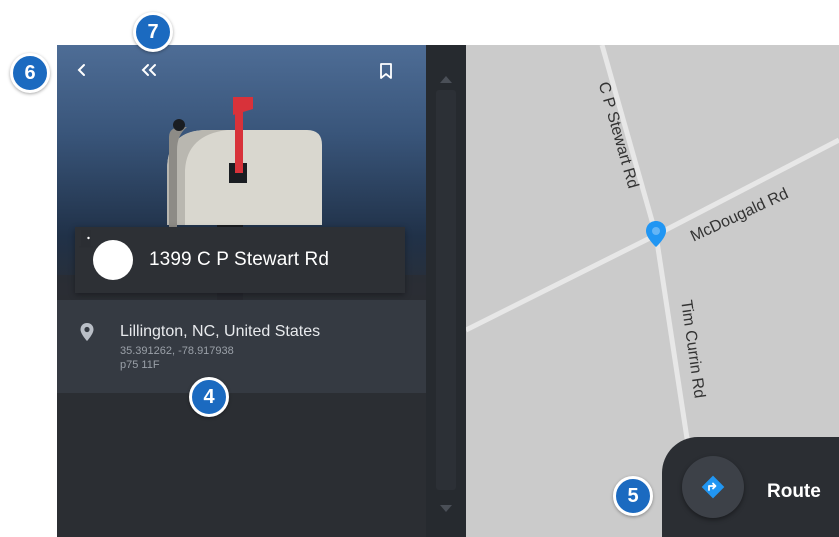 The width and height of the screenshot is (839, 537). Describe the element at coordinates (656, 234) in the screenshot. I see `location-marker-icon` at that location.